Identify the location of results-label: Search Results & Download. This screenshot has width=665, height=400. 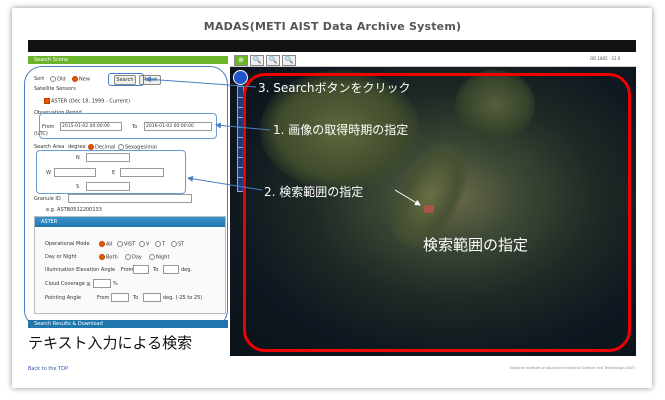
(68, 324).